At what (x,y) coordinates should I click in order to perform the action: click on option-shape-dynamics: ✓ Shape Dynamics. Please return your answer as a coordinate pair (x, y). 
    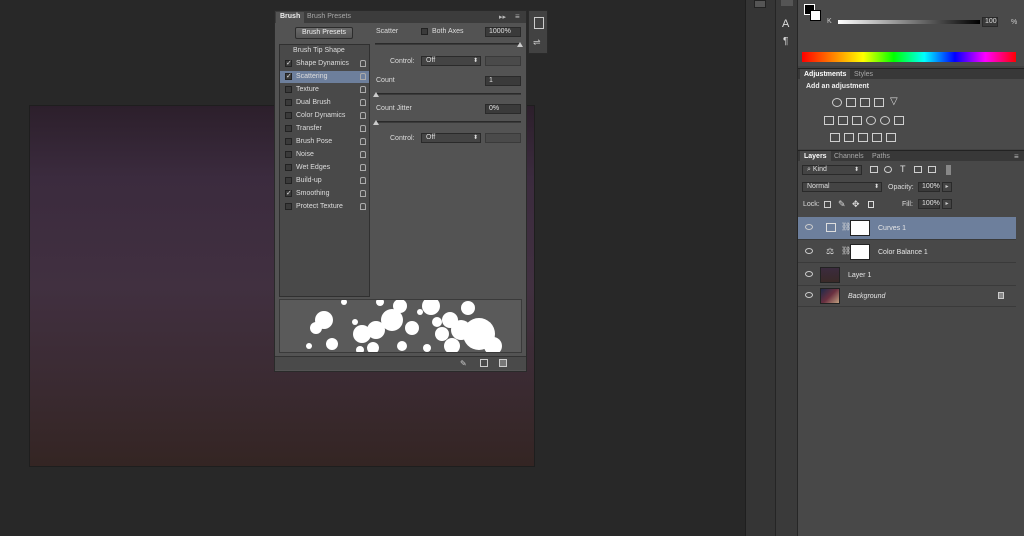
    Looking at the image, I should click on (324, 64).